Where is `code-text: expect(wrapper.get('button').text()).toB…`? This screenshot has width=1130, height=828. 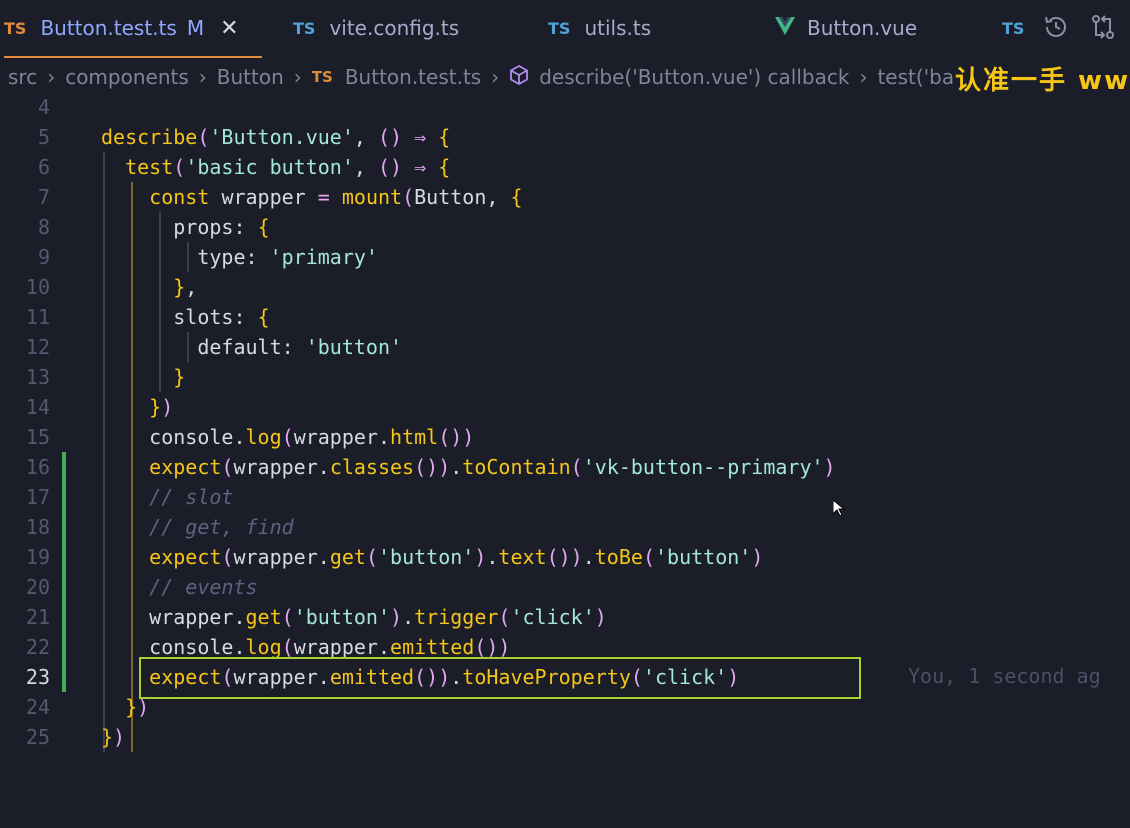
code-text: expect(wrapper.get('button').text()).toB… is located at coordinates (432, 557).